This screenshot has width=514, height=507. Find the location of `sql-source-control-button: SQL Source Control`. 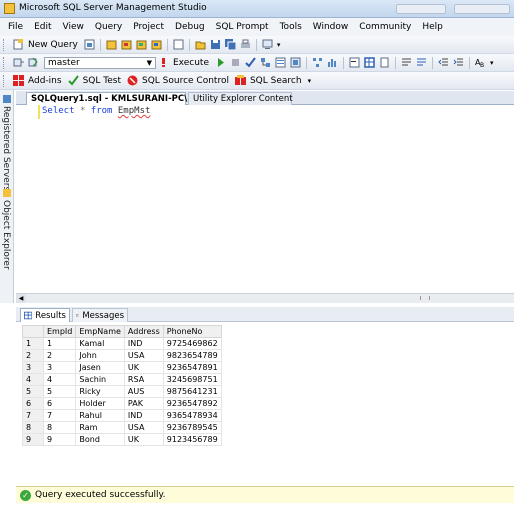

sql-source-control-button: SQL Source Control is located at coordinates (185, 81).